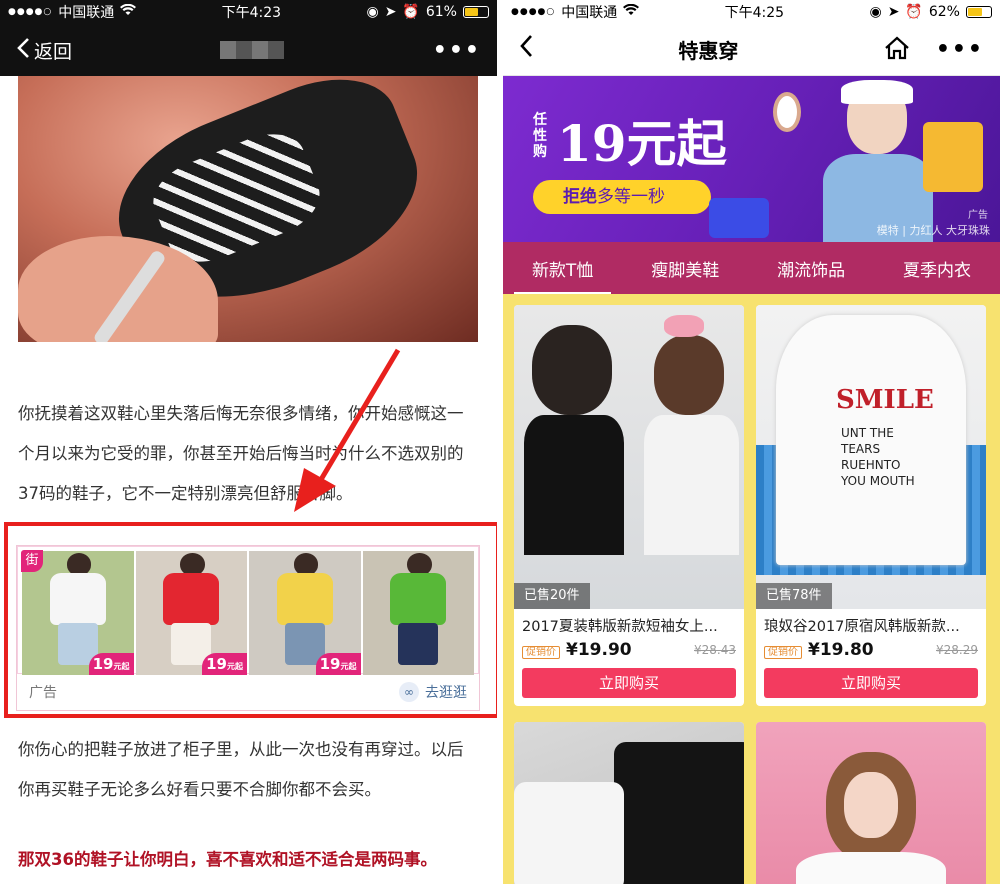 This screenshot has height=884, width=1000. Describe the element at coordinates (787, 112) in the screenshot. I see `watch-image` at that location.